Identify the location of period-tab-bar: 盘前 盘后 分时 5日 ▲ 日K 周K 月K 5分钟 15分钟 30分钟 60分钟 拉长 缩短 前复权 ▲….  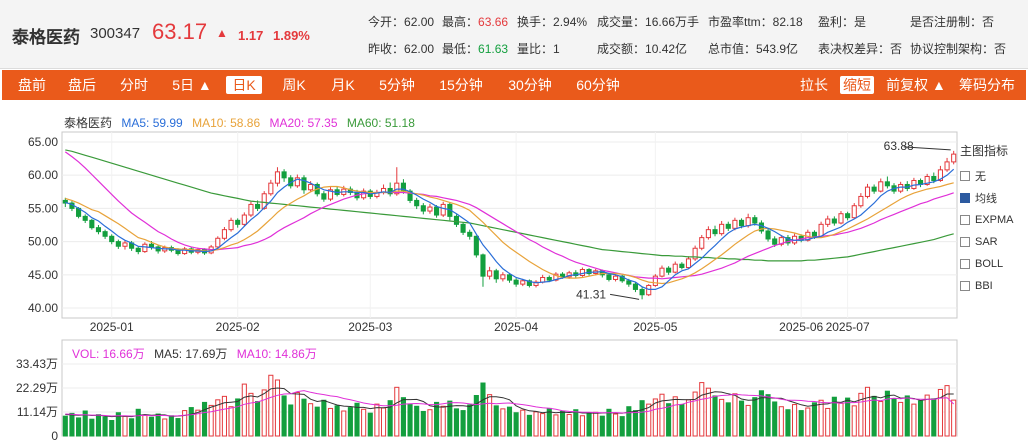
(514, 85).